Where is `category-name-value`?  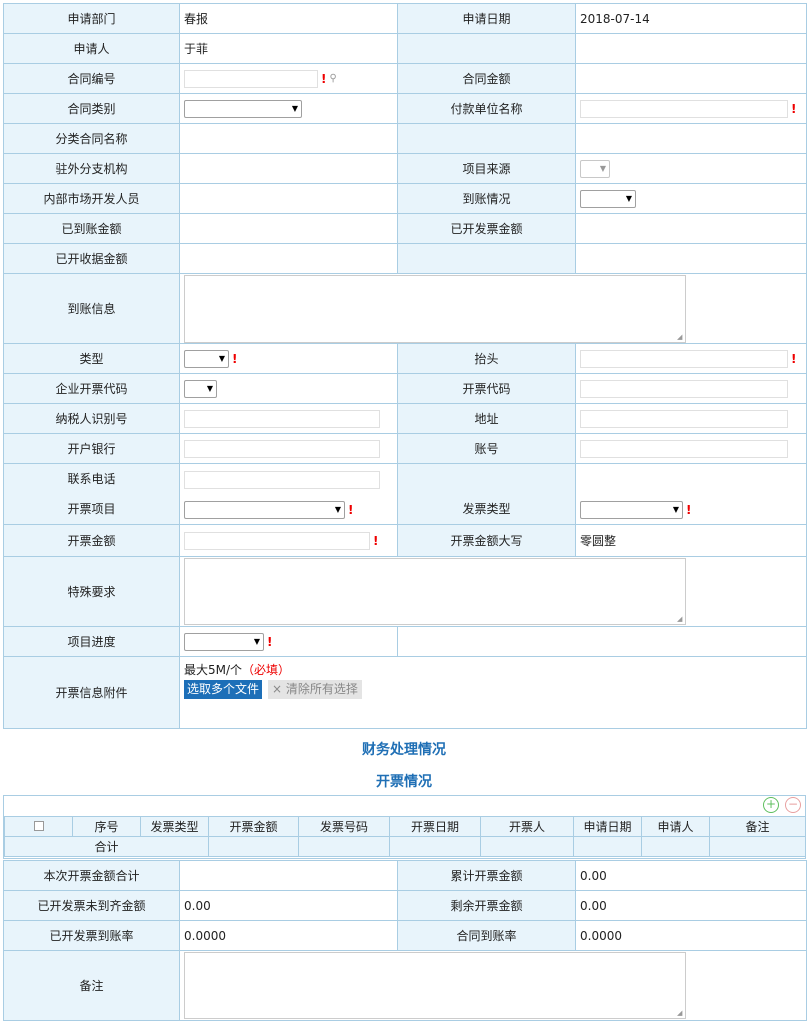
category-name-value is located at coordinates (288, 138).